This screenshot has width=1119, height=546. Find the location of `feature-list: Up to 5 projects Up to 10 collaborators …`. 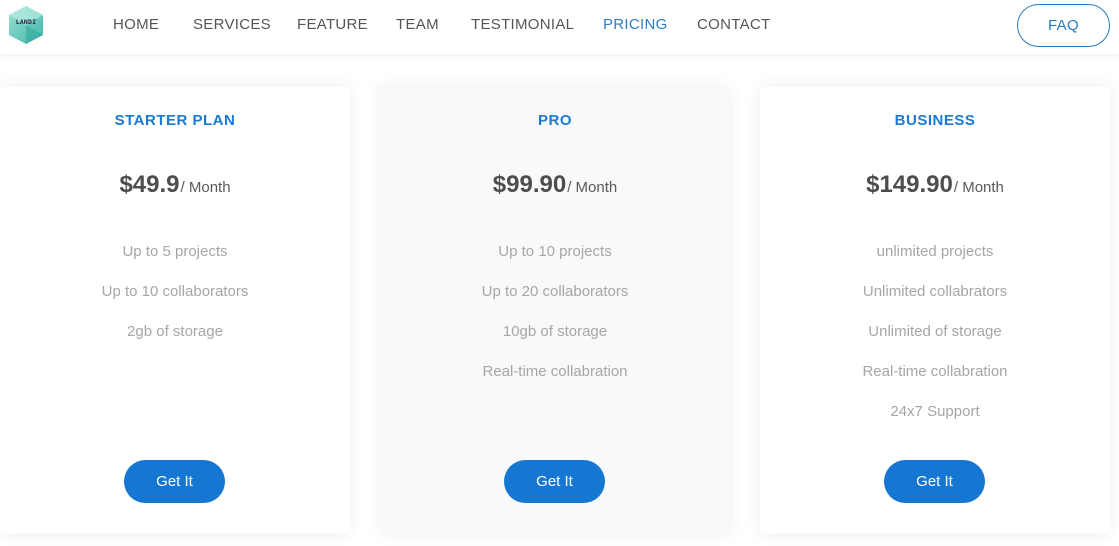

feature-list: Up to 5 projects Up to 10 collaborators … is located at coordinates (175, 302).